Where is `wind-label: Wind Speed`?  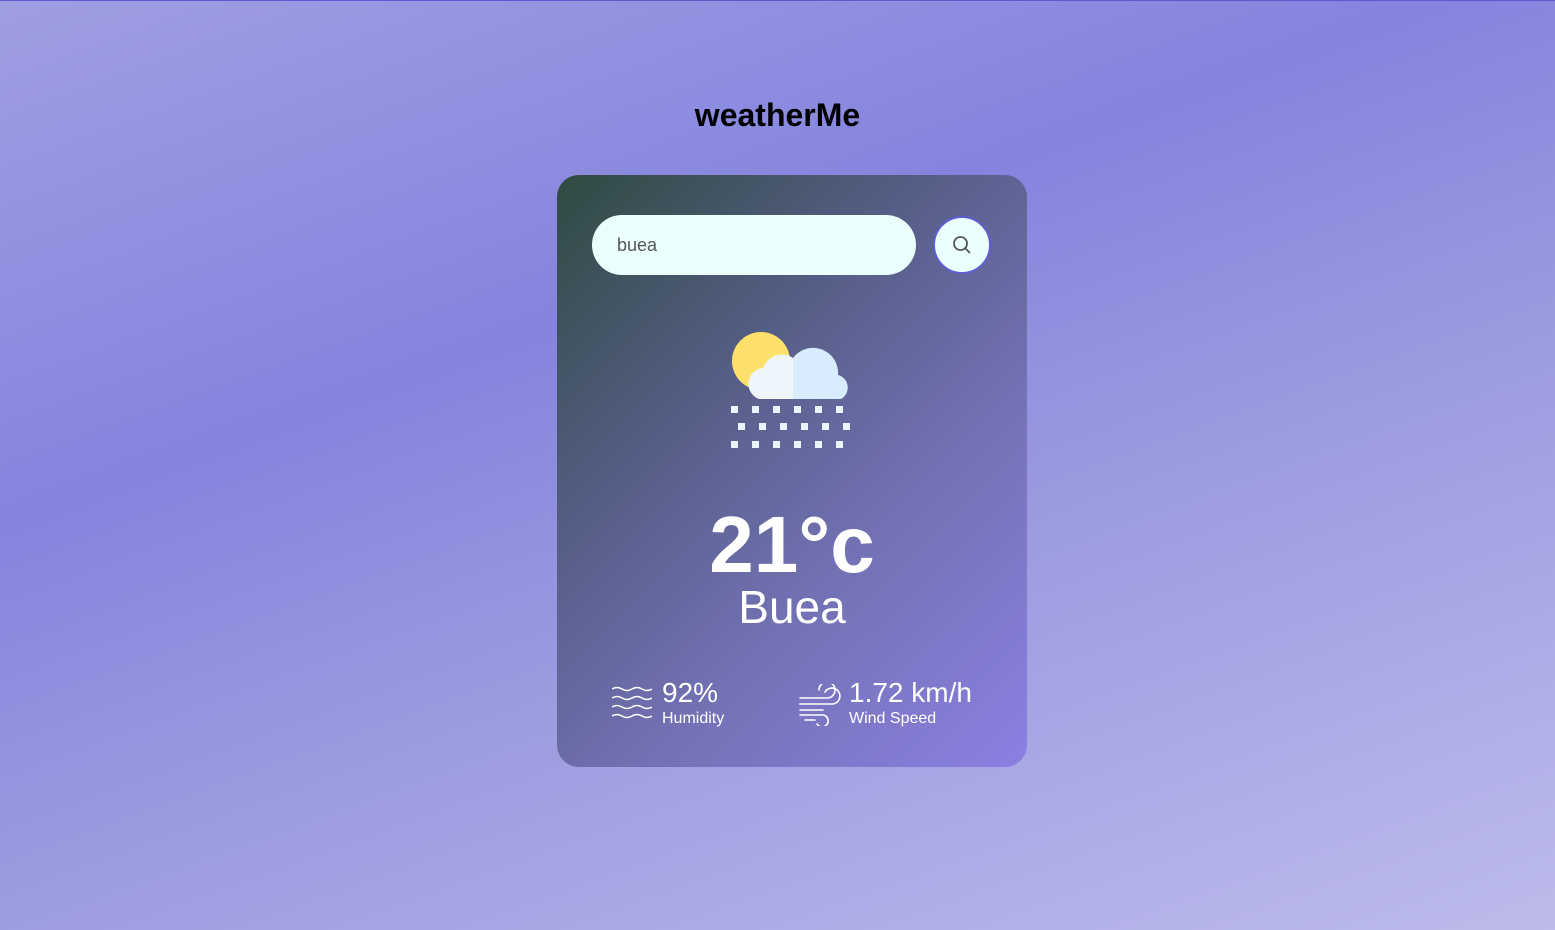
wind-label: Wind Speed is located at coordinates (893, 718).